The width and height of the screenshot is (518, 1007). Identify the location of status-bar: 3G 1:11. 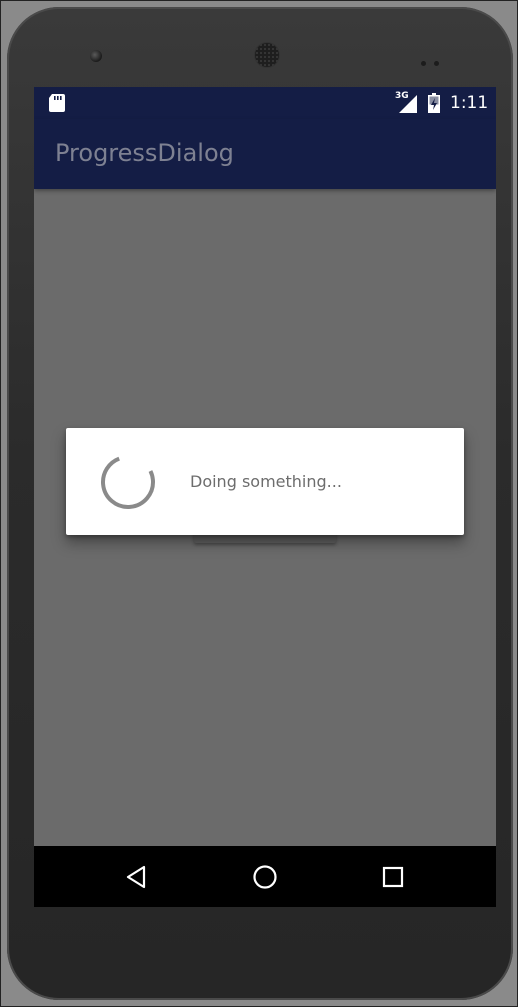
(265, 103).